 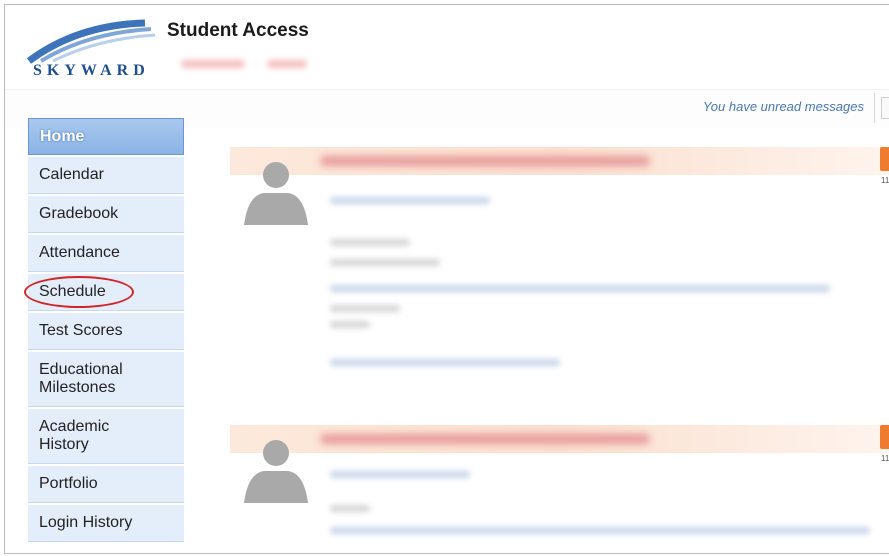 I want to click on sidebar-item-label: Schedule, so click(x=72, y=291).